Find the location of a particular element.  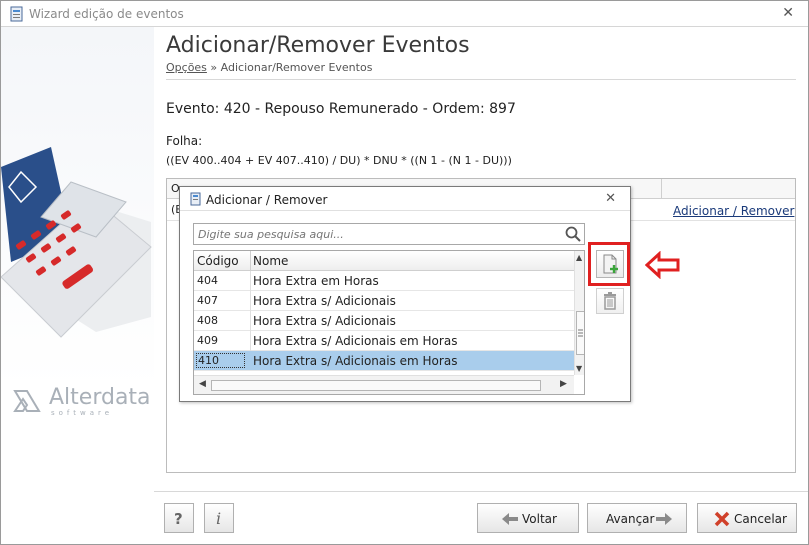

arrow-back-icon is located at coordinates (510, 519).